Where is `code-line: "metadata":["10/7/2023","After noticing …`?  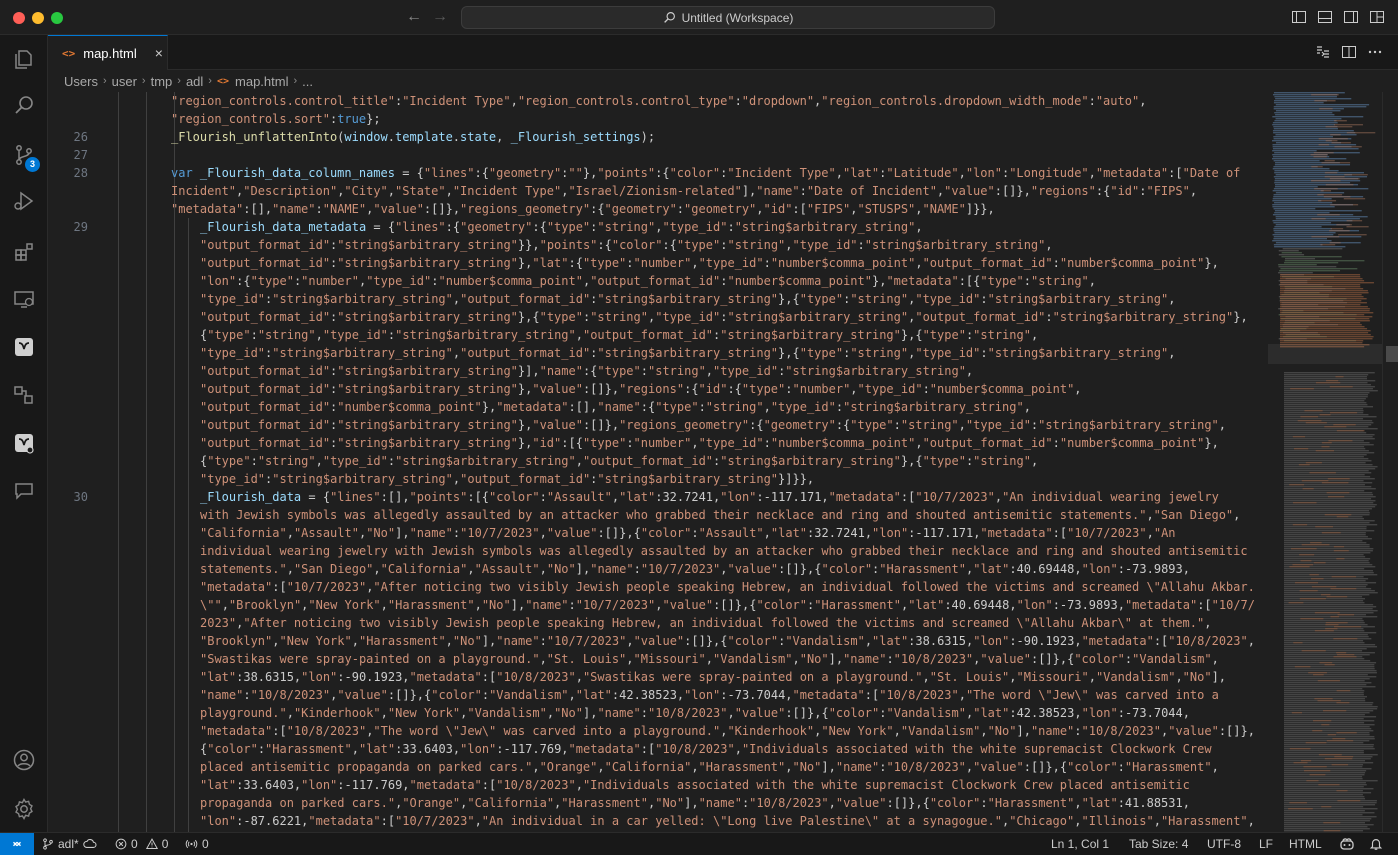
code-line: "metadata":["10/7/2023","After noticing … is located at coordinates (658, 587).